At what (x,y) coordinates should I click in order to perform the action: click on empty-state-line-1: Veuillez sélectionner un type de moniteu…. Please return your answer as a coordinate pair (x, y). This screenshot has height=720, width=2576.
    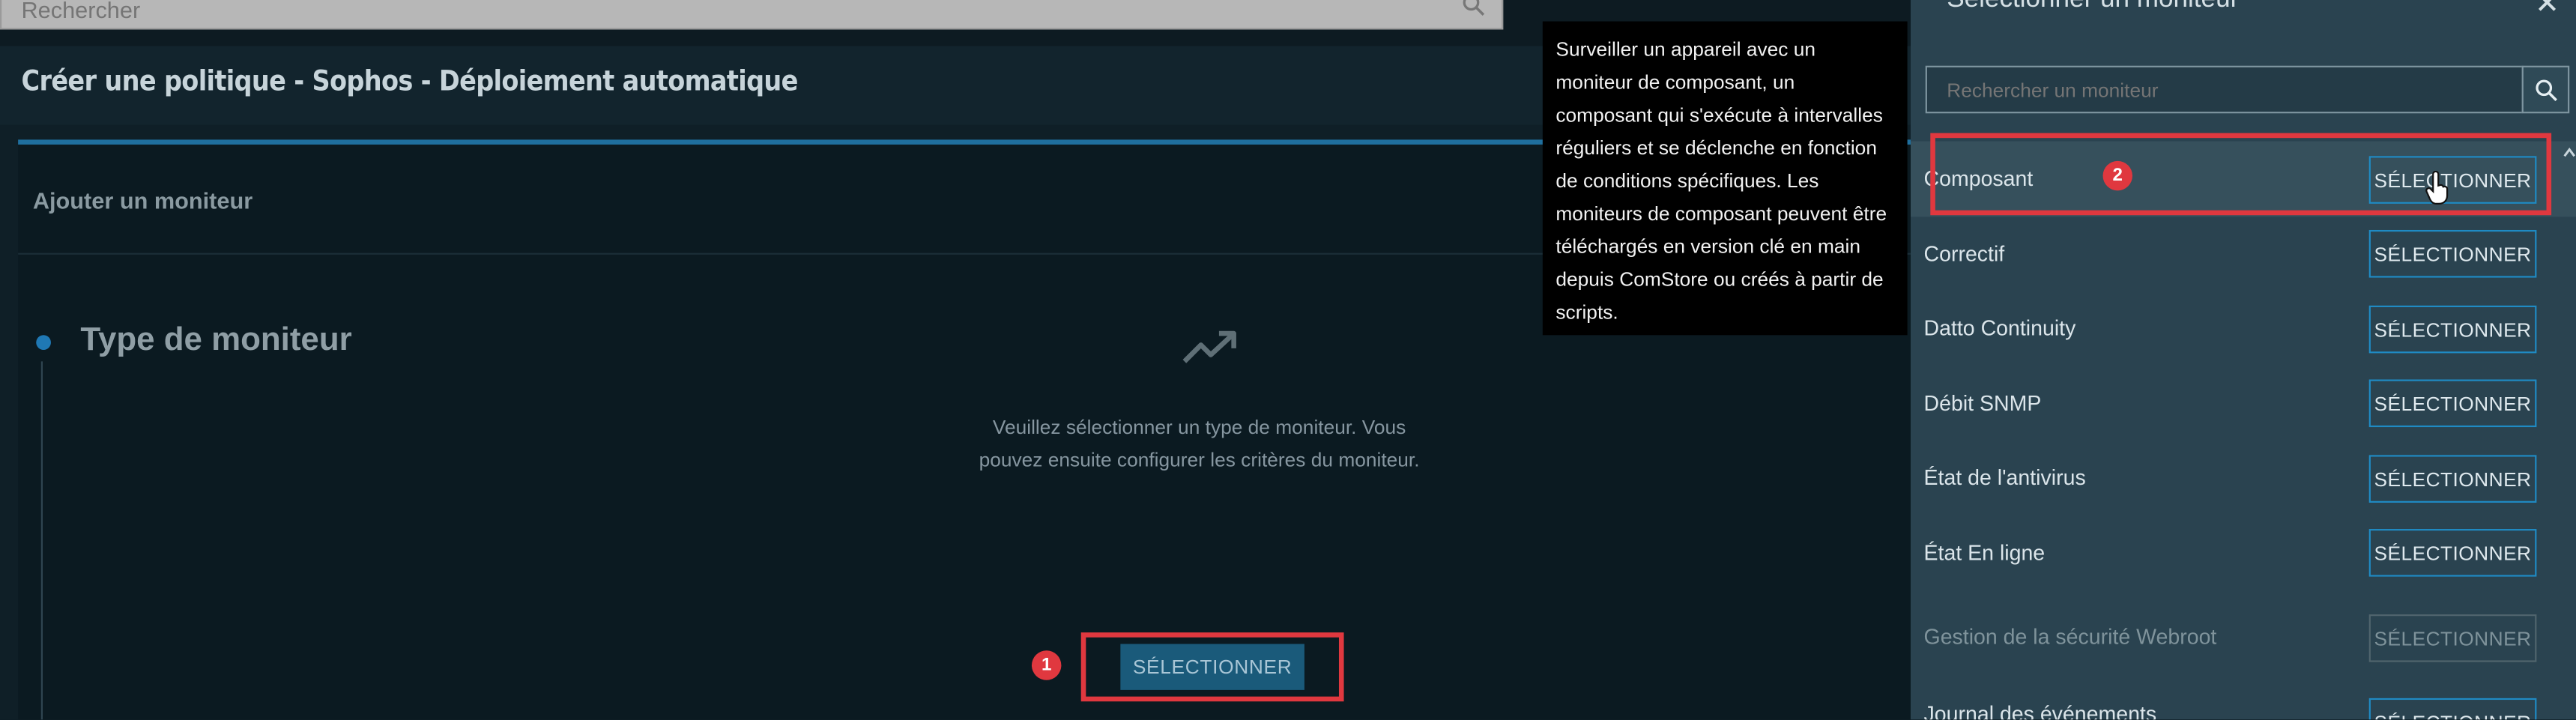
    Looking at the image, I should click on (1199, 427).